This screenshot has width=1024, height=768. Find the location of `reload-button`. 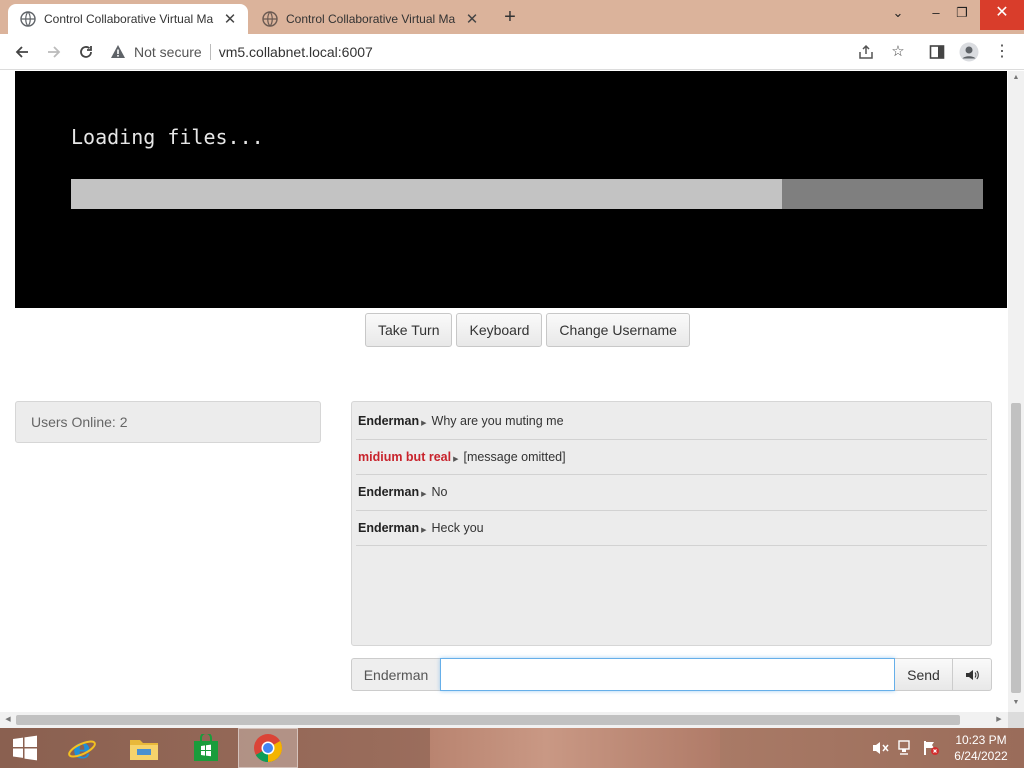

reload-button is located at coordinates (86, 52).